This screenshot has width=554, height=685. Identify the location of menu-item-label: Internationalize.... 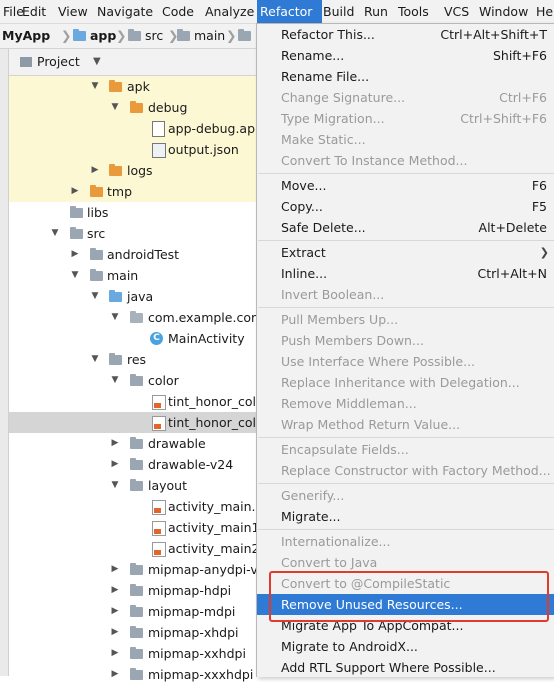
(336, 541).